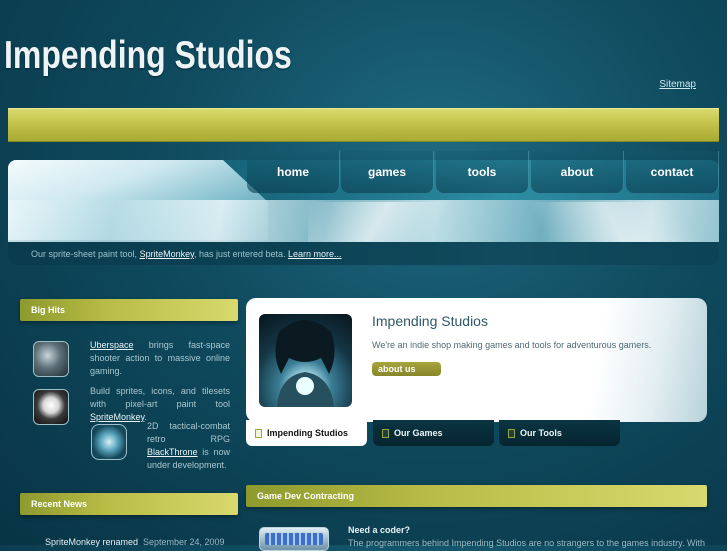 The height and width of the screenshot is (551, 727). What do you see at coordinates (677, 84) in the screenshot?
I see `sitemap-link: Sitemap` at bounding box center [677, 84].